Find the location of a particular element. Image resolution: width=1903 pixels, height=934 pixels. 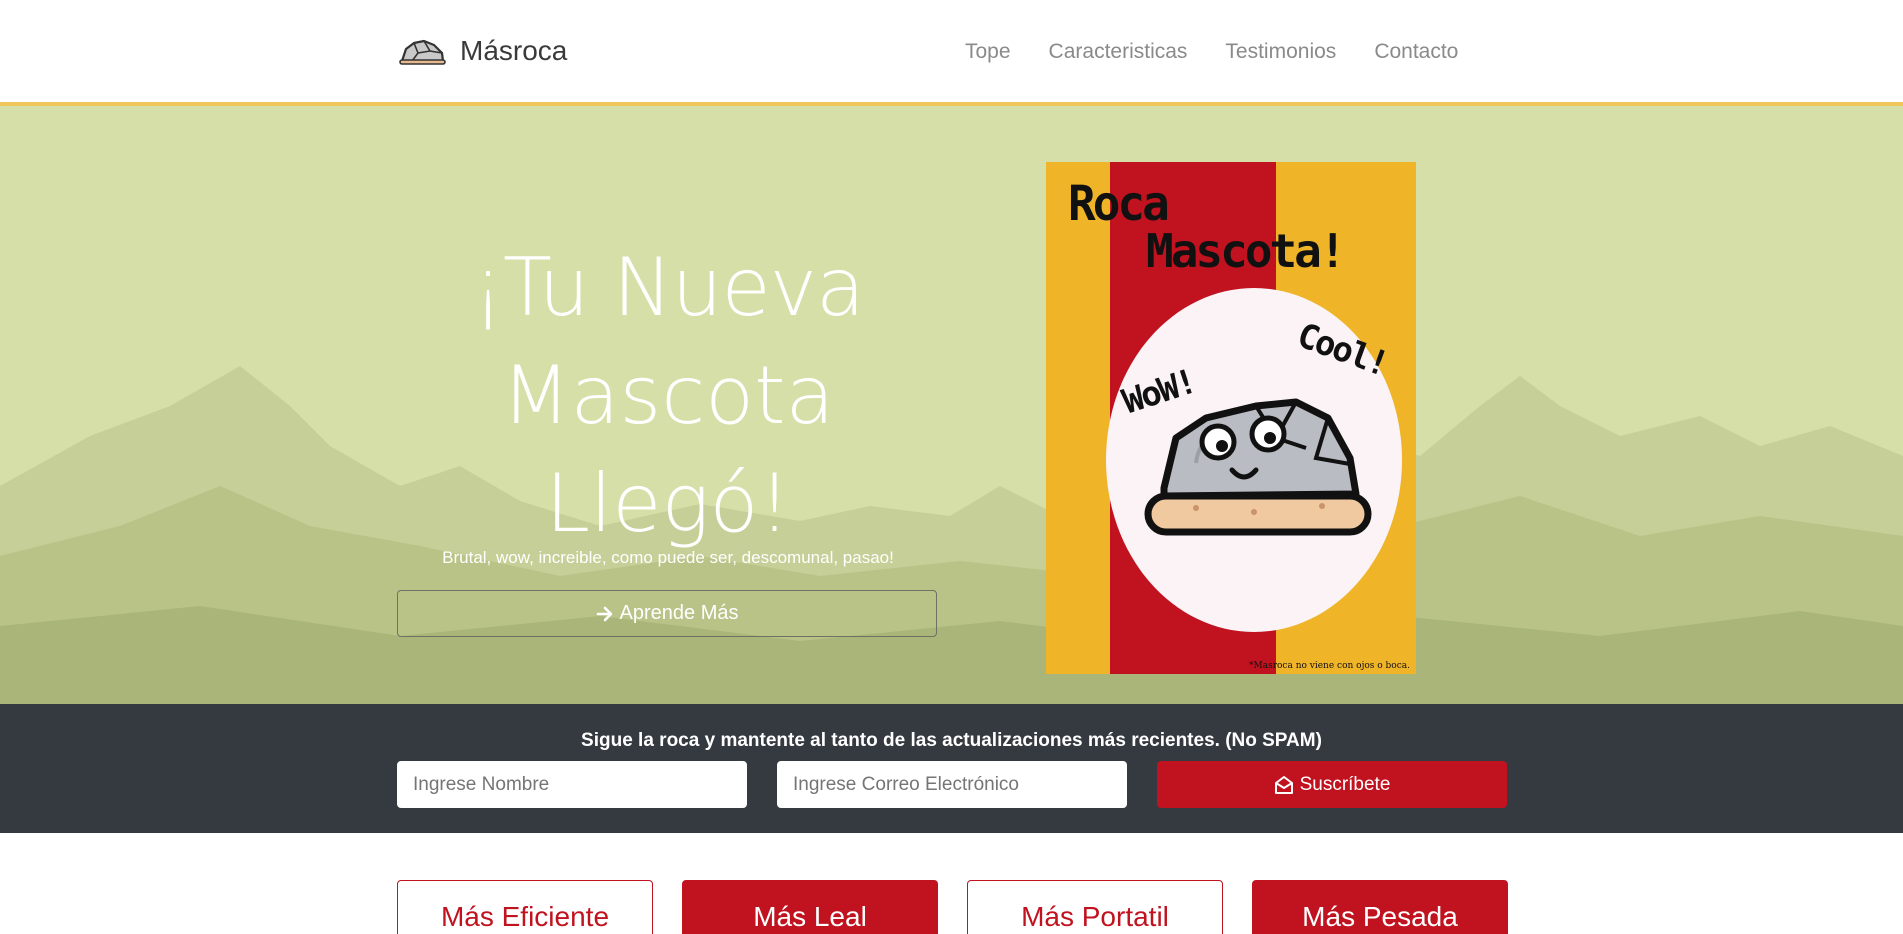

arrow-right-icon is located at coordinates (604, 613).